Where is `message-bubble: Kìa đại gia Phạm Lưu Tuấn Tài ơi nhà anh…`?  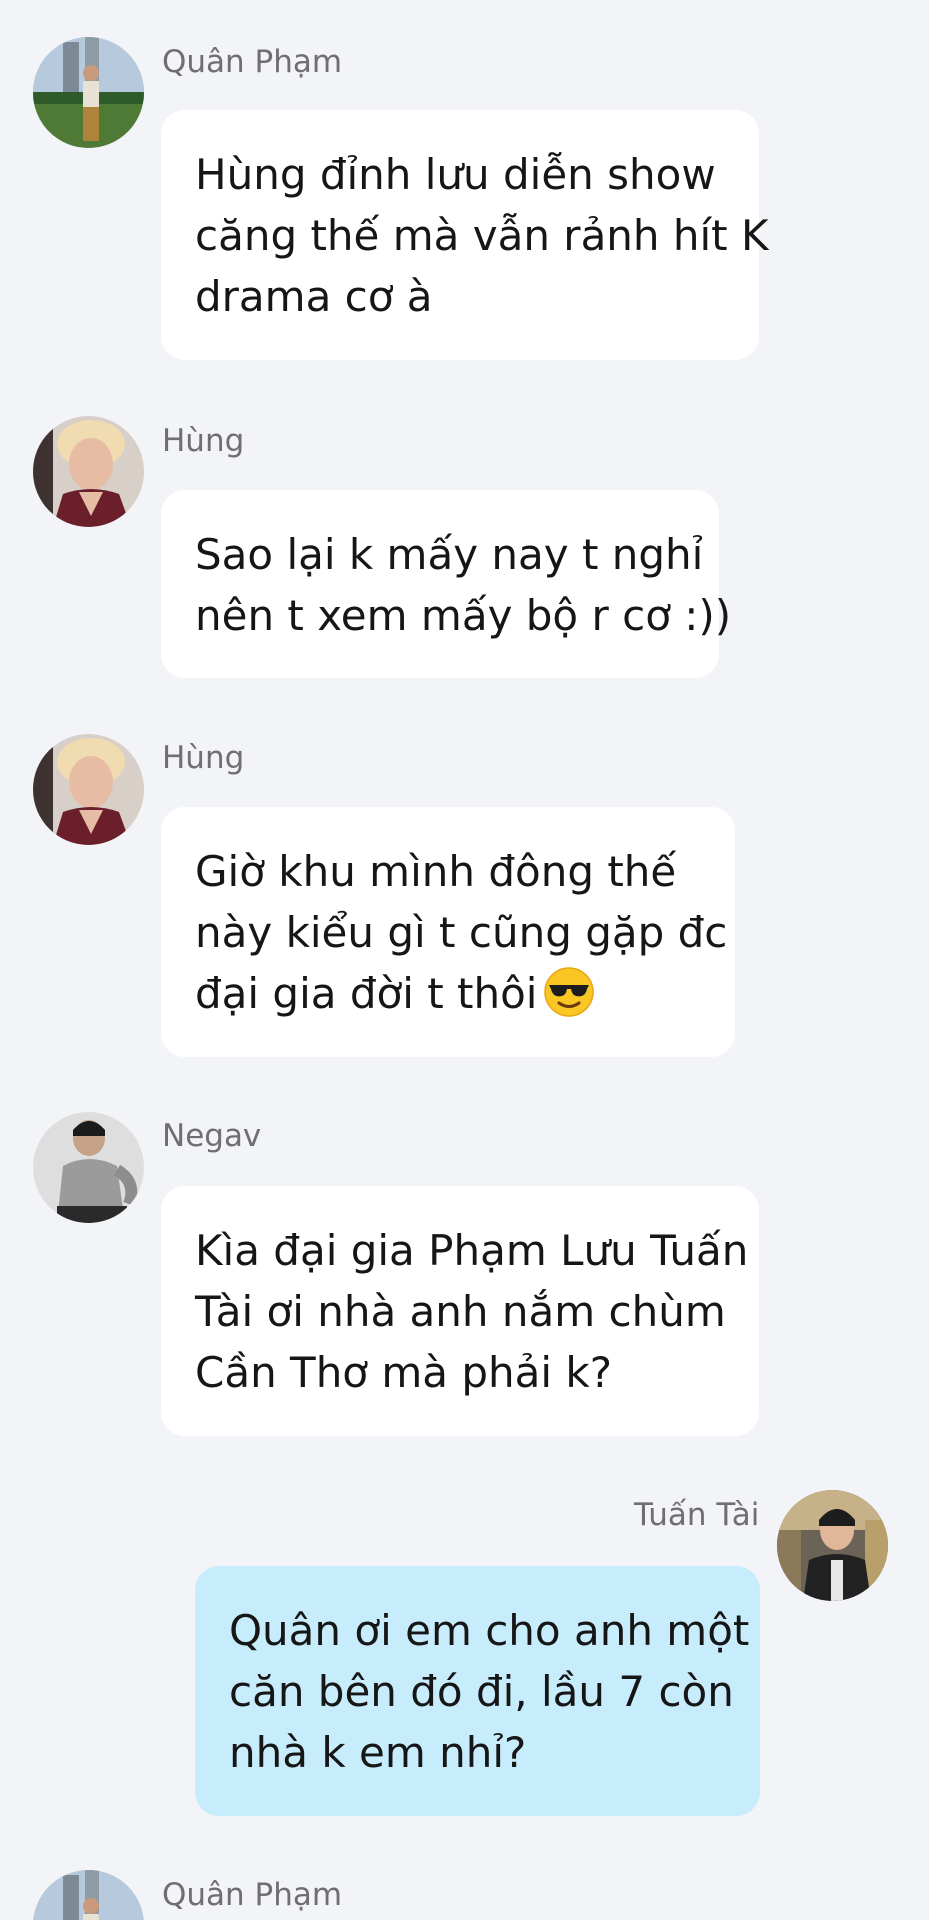
message-bubble: Kìa đại gia Phạm Lưu Tuấn Tài ơi nhà anh… is located at coordinates (460, 1311).